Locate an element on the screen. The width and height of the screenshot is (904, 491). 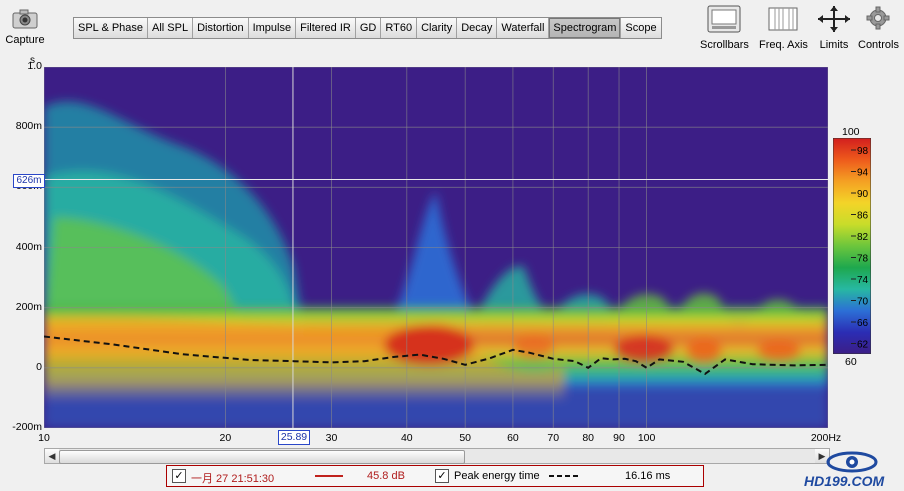
measurement-value: 45.8 dB is located at coordinates (386, 476).